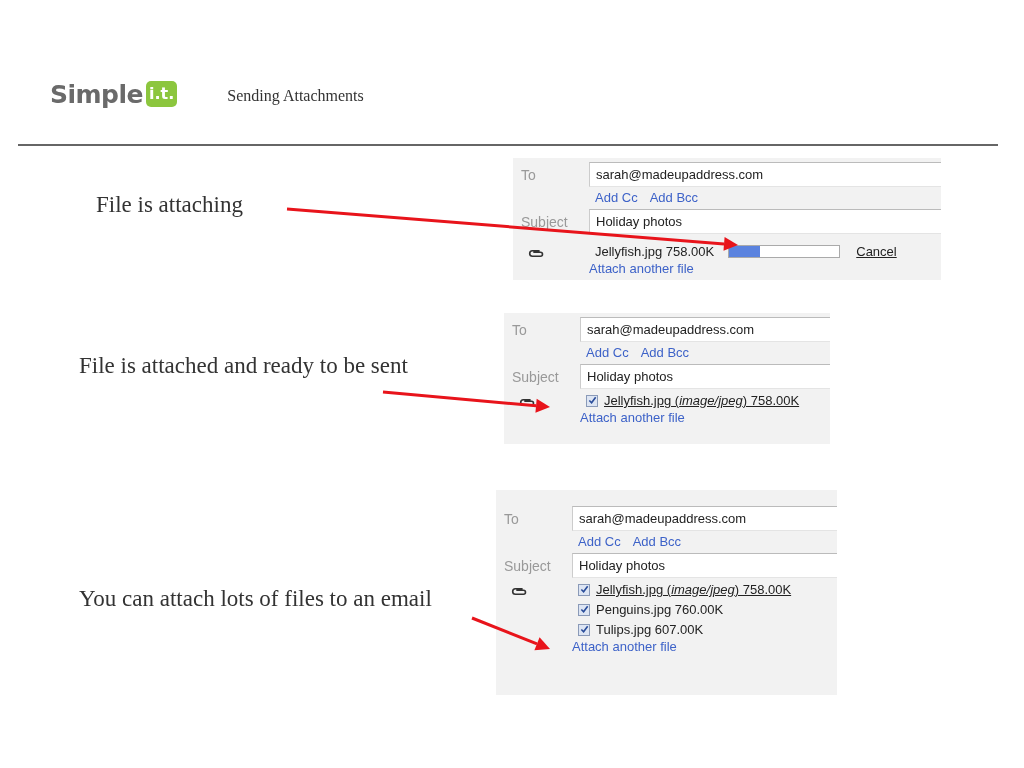 Image resolution: width=1024 pixels, height=768 pixels. What do you see at coordinates (876, 251) in the screenshot?
I see `cancel-link: Cancel` at bounding box center [876, 251].